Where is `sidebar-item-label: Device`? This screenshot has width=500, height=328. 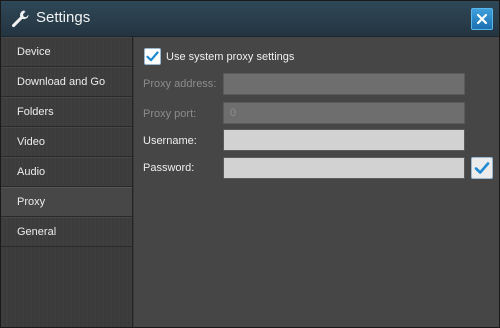 sidebar-item-label: Device is located at coordinates (34, 52).